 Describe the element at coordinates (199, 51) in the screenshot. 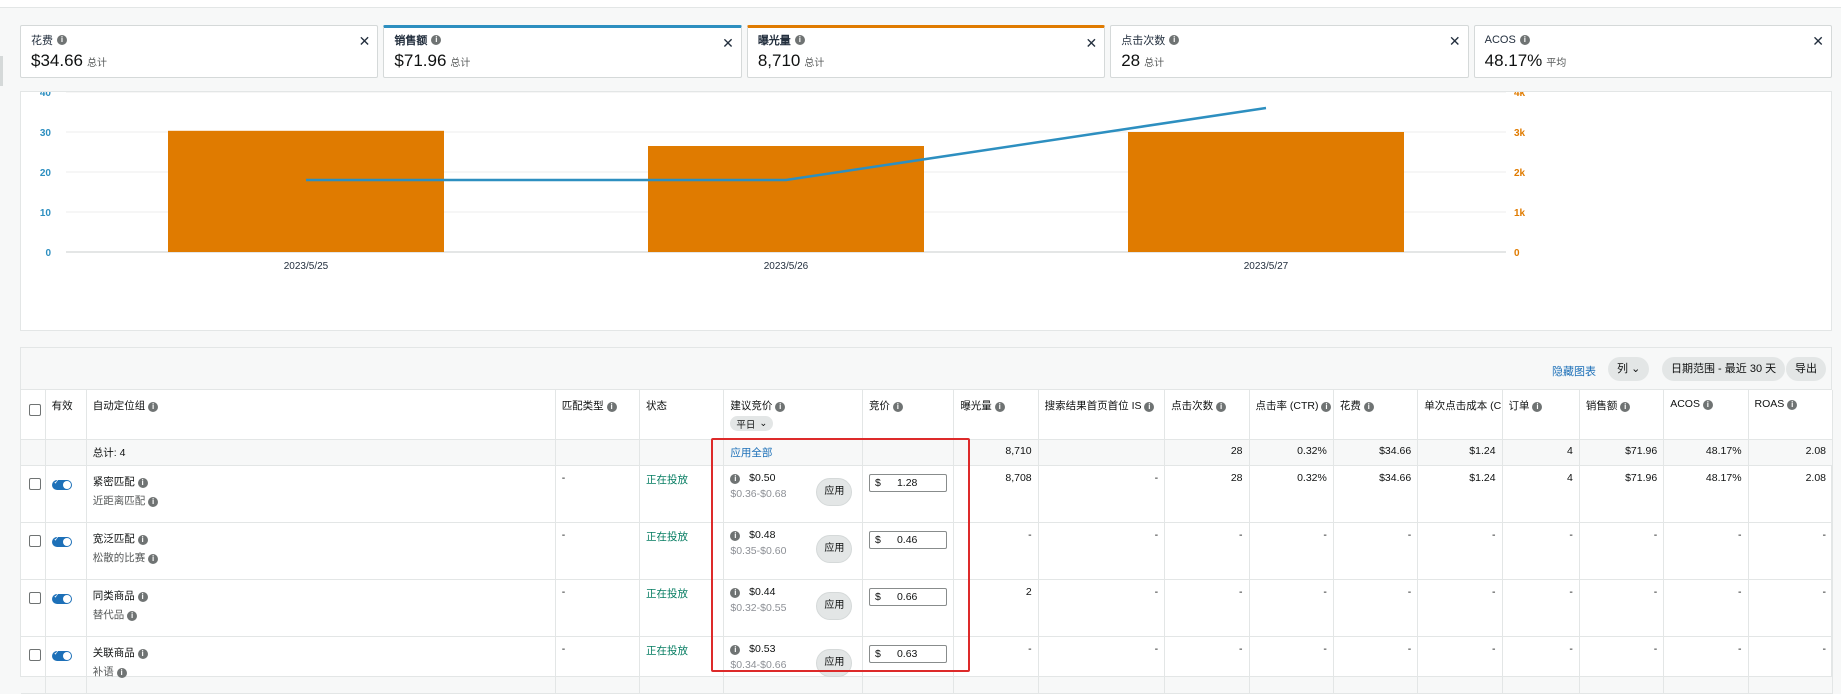

I see `metric-card-spend: 花费 i $34.66 总计 ✕` at that location.